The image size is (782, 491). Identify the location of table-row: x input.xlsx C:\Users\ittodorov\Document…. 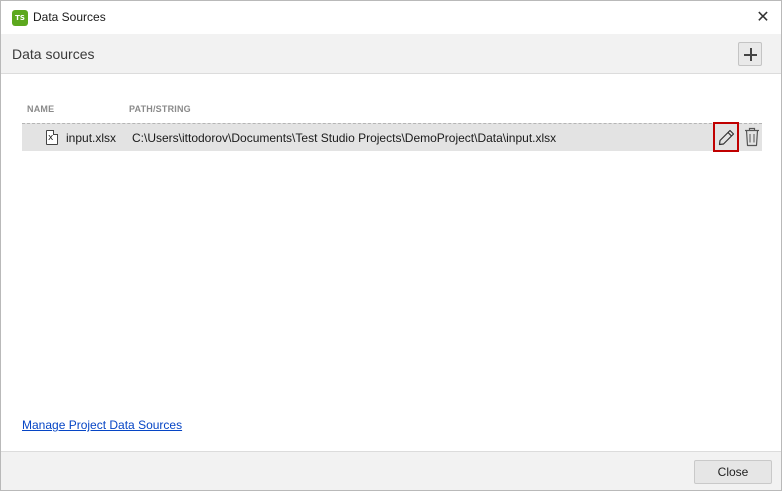
(392, 137).